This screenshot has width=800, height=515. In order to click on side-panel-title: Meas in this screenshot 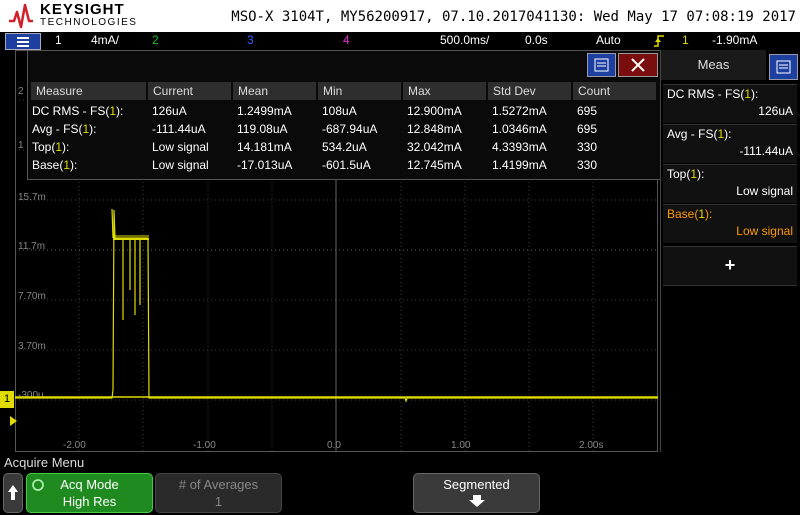, I will do `click(713, 65)`.